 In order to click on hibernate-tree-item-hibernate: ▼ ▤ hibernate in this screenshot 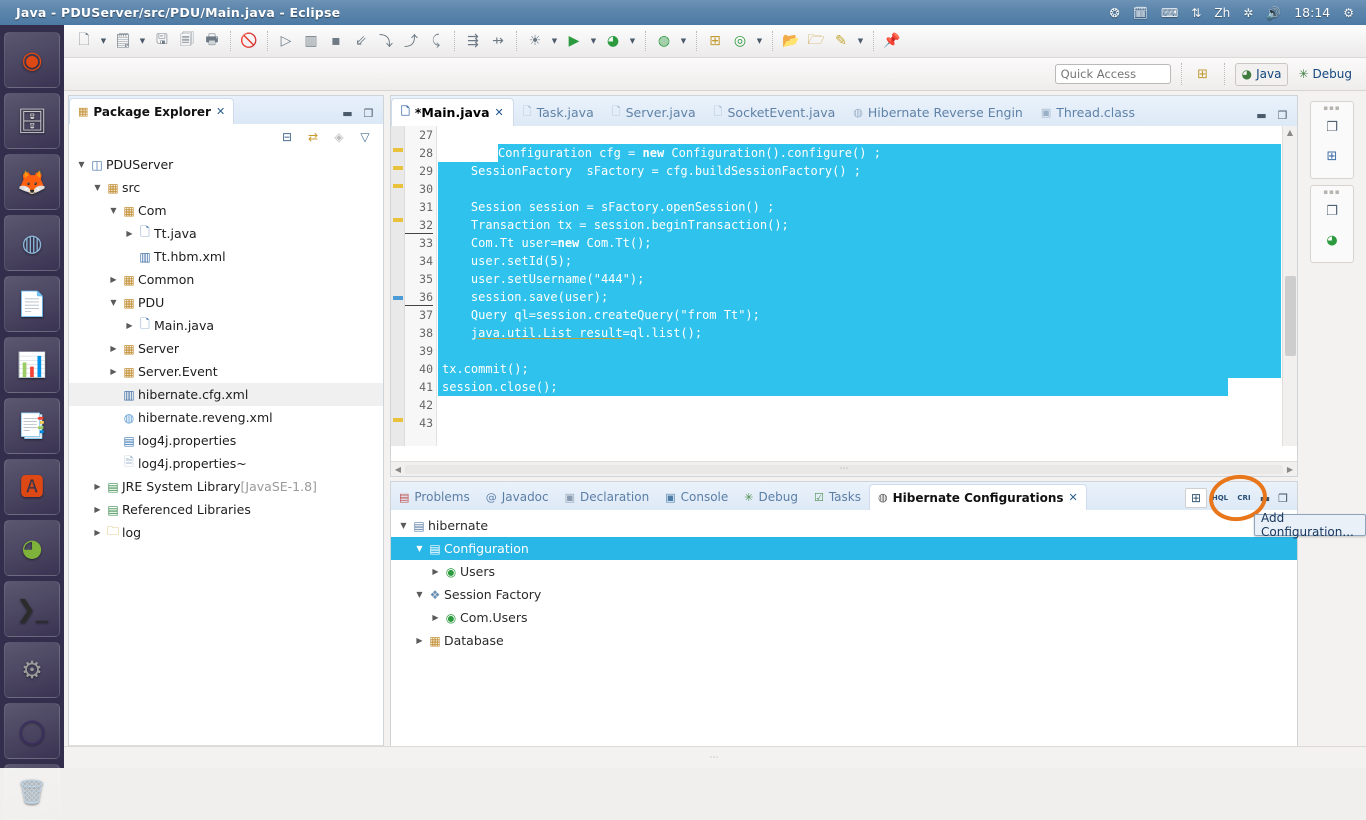, I will do `click(844, 525)`.